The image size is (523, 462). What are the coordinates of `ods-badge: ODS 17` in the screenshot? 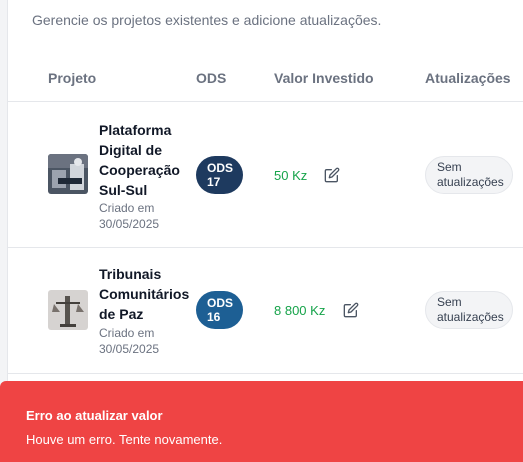 It's located at (219, 175).